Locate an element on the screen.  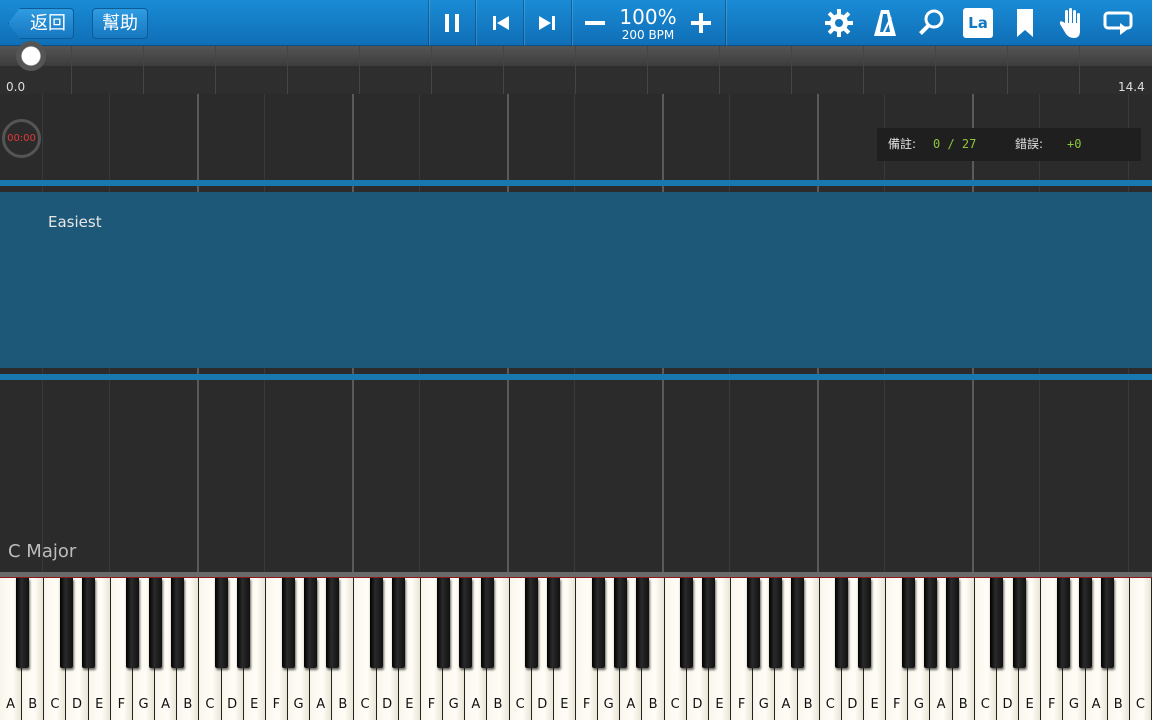
hand-icon is located at coordinates (1071, 23).